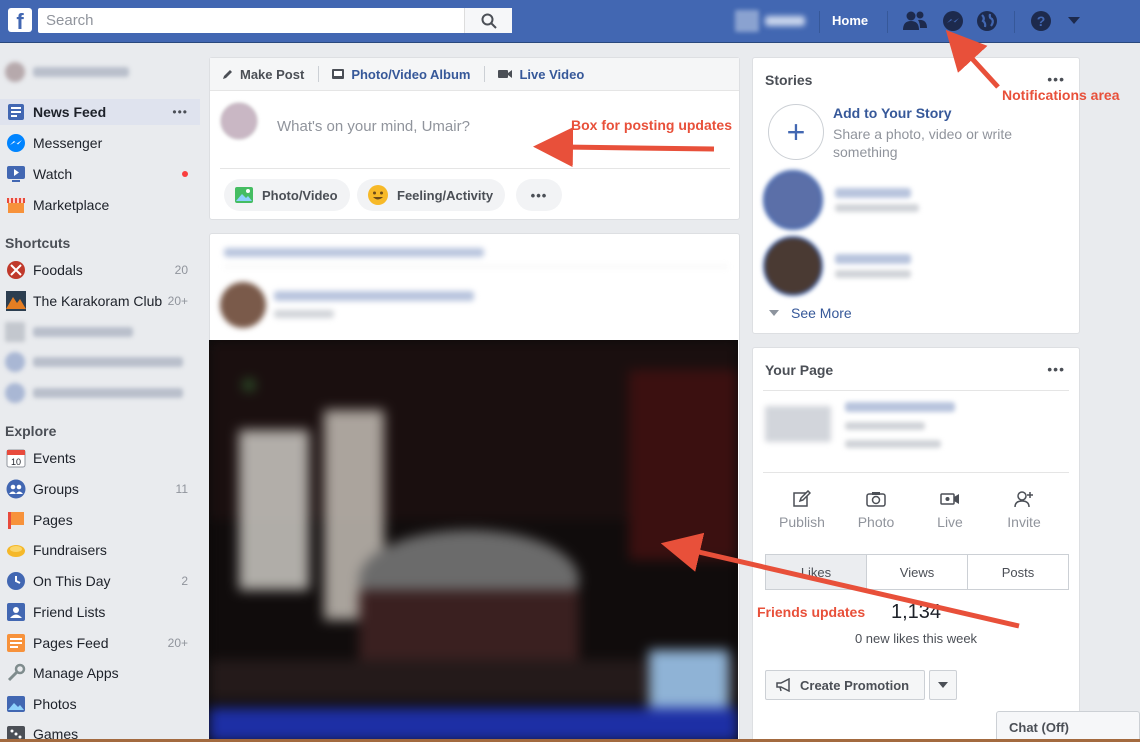  I want to click on live-video-icon, so click(949, 499).